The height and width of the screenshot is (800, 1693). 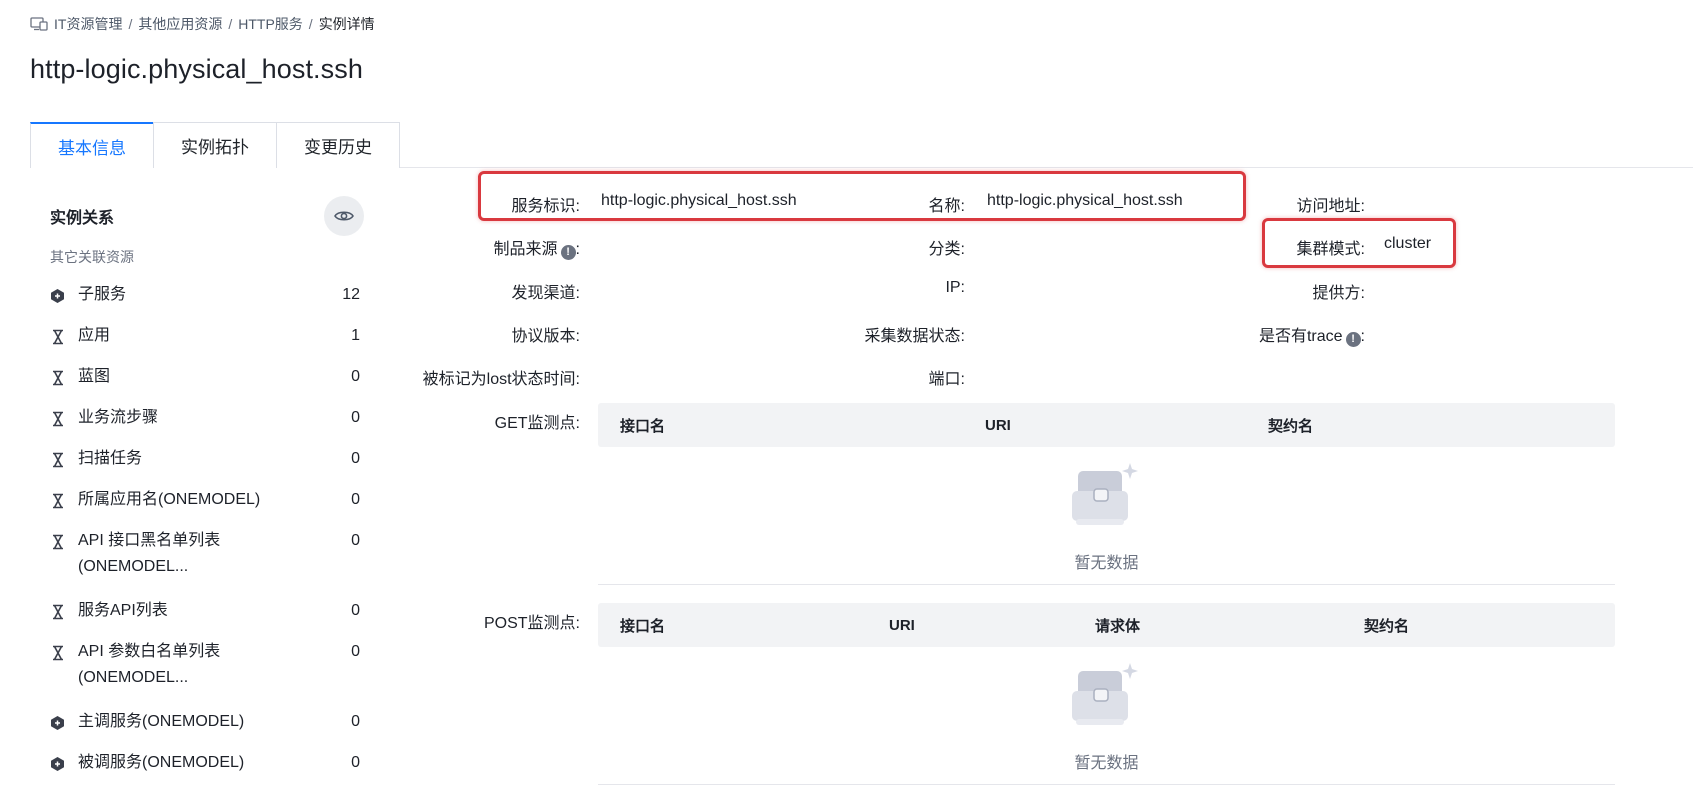 I want to click on tab-instance-topology: 实例拓扑, so click(x=215, y=145).